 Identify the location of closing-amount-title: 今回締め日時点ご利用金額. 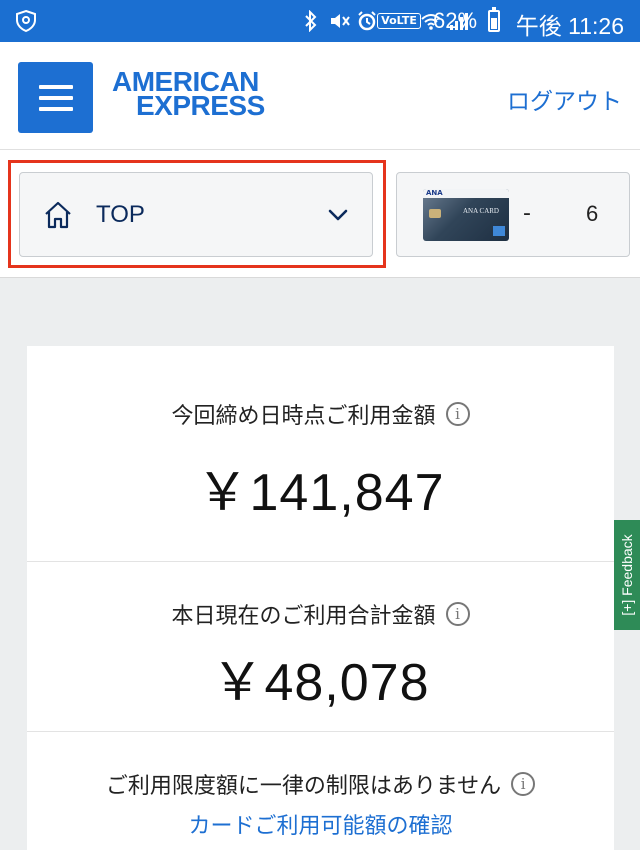
(303, 416).